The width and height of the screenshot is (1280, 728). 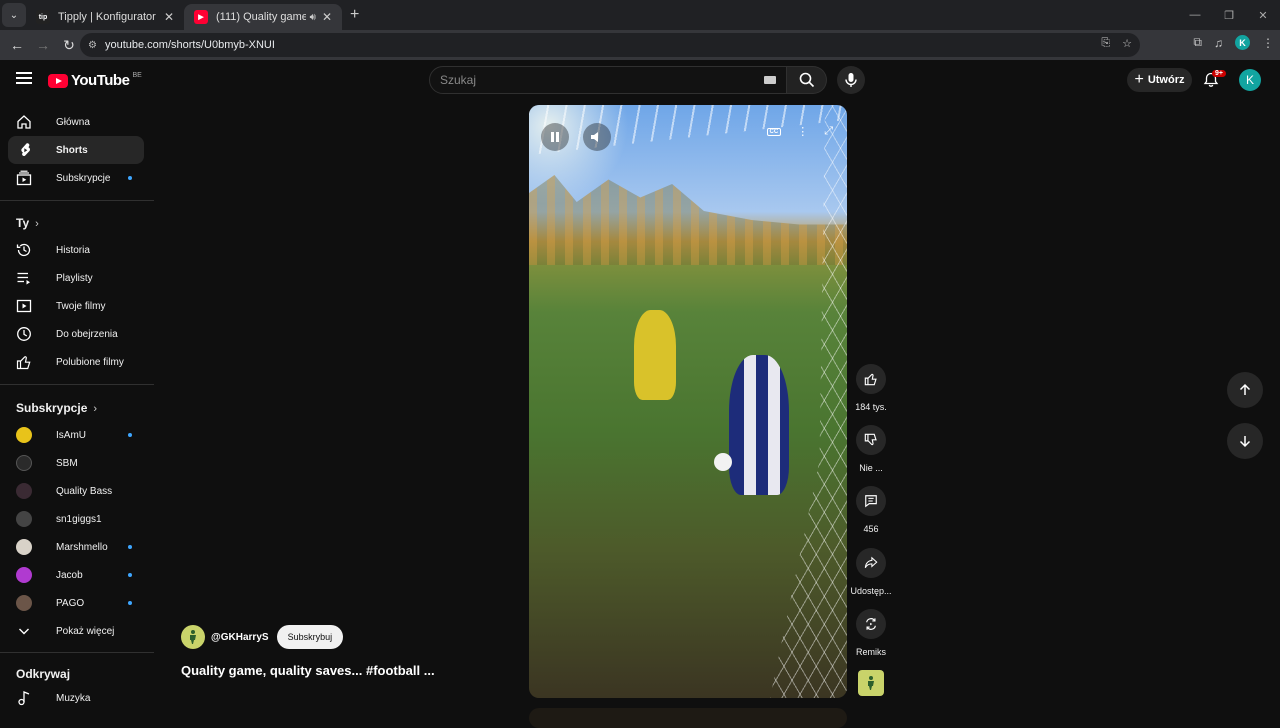 I want to click on sidebar-item-shorts: Shorts, so click(x=76, y=150).